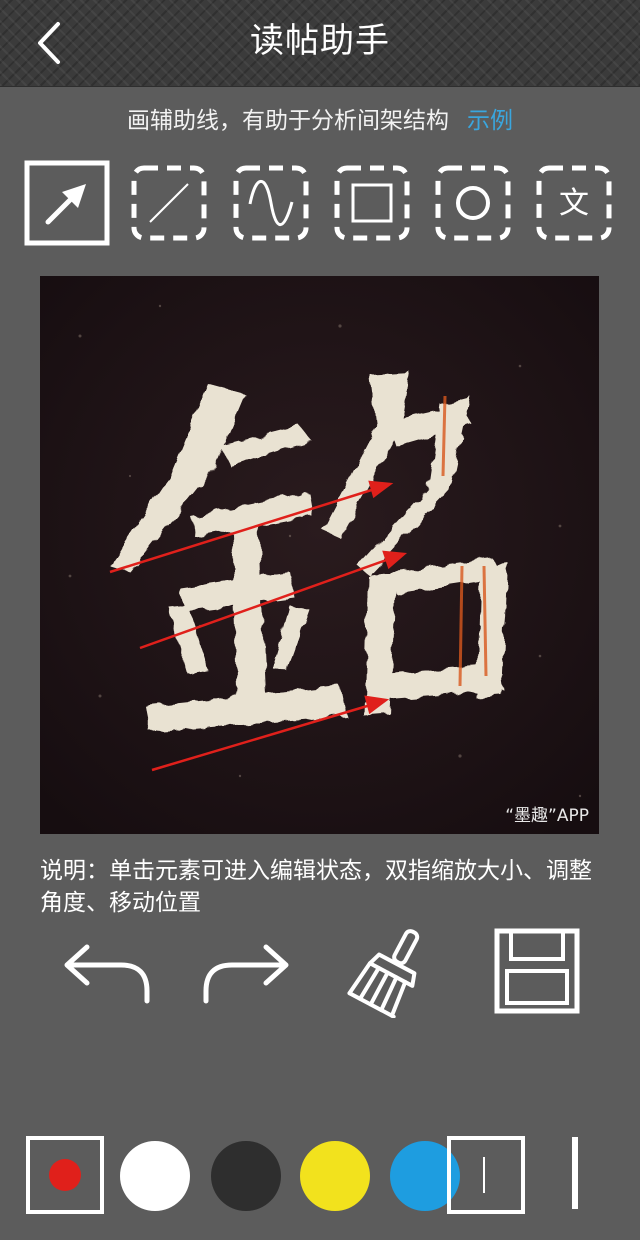 The image size is (640, 1251). Describe the element at coordinates (320, 41) in the screenshot. I see `page-title: 读帖助手` at that location.